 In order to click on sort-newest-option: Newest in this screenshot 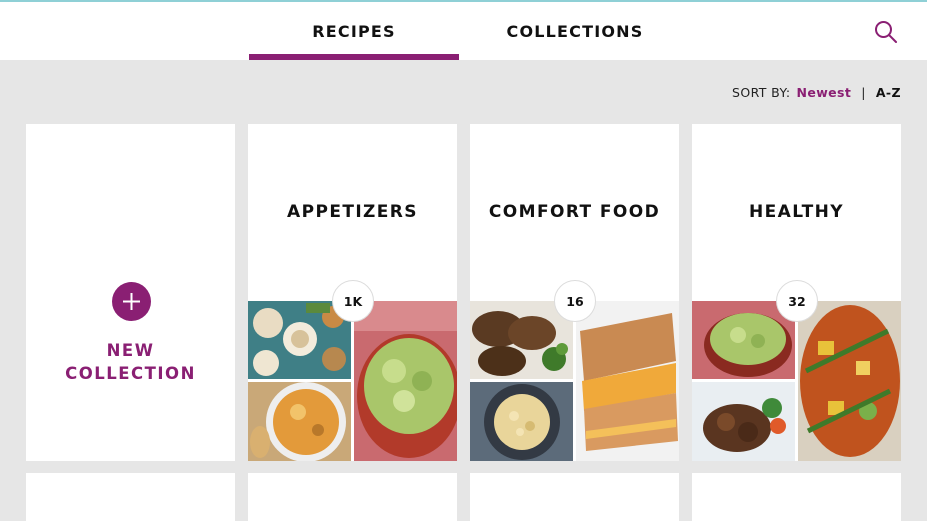, I will do `click(823, 92)`.